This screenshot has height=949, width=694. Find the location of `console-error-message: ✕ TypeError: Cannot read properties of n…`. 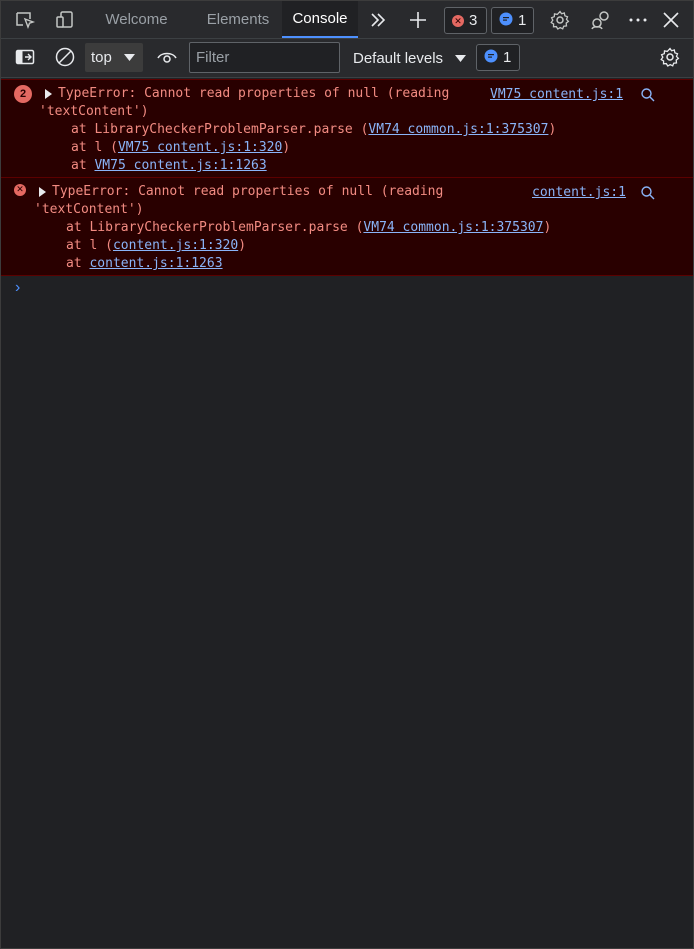

console-error-message: ✕ TypeError: Cannot read properties of n… is located at coordinates (347, 227).